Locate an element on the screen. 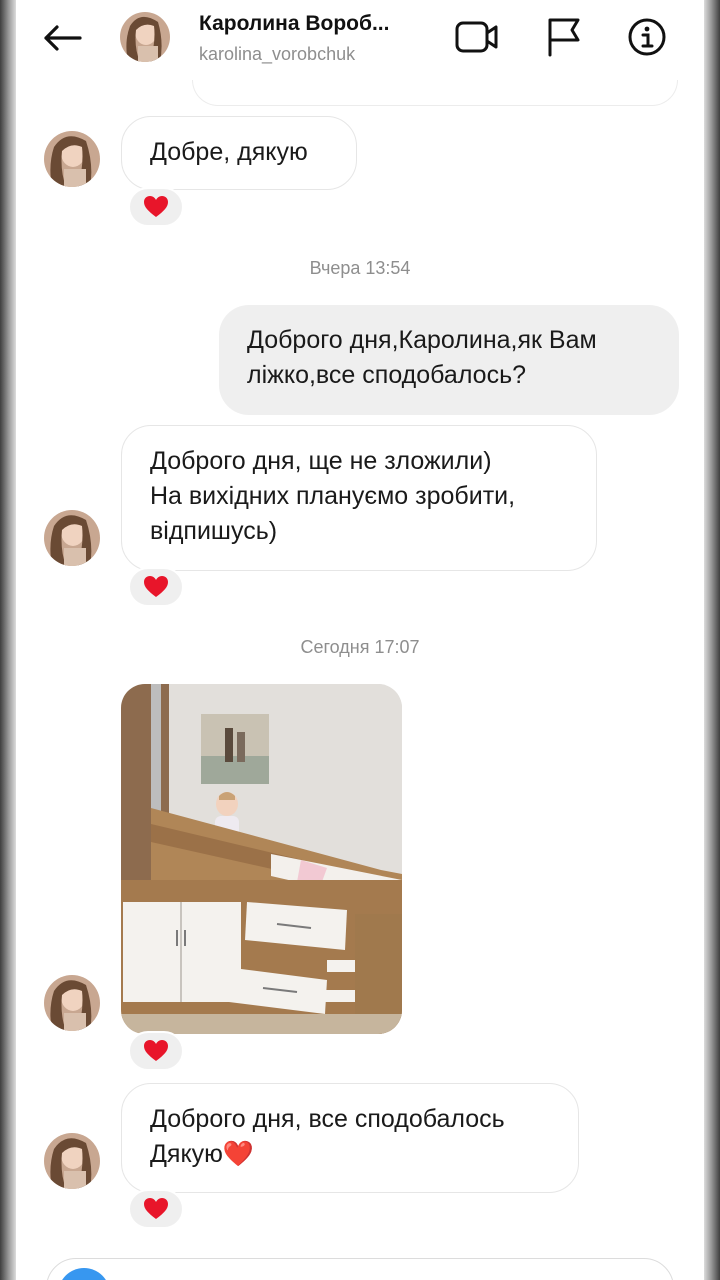 Image resolution: width=720 pixels, height=1280 pixels. report-button is located at coordinates (563, 37).